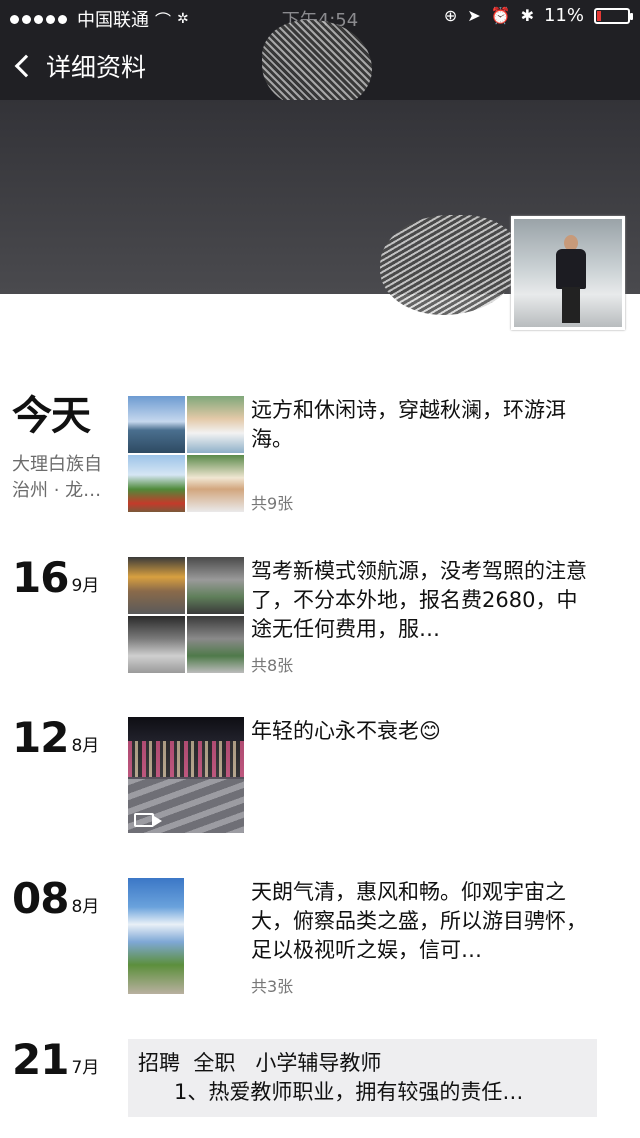 The width and height of the screenshot is (640, 1138). What do you see at coordinates (40, 898) in the screenshot?
I see `post-day: 08` at bounding box center [40, 898].